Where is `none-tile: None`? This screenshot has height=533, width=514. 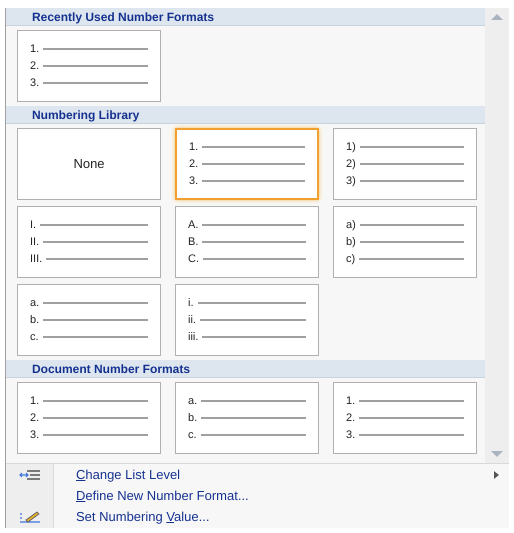
none-tile: None is located at coordinates (89, 164).